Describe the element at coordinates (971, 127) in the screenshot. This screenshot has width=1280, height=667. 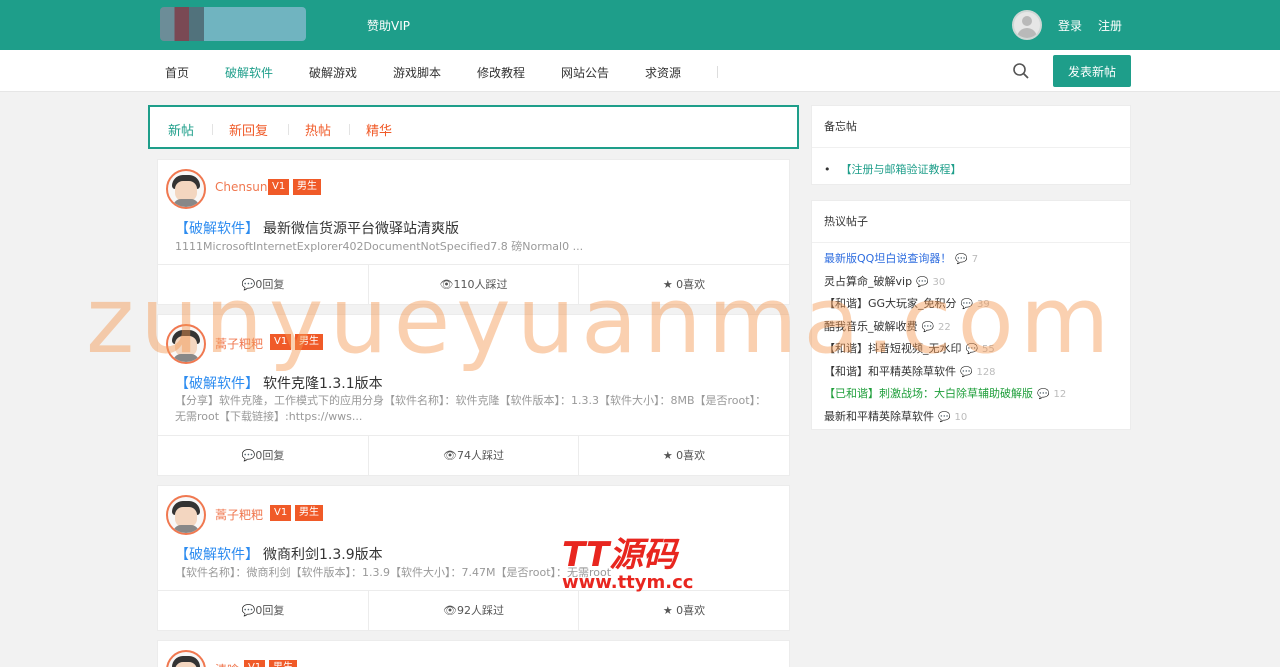
I see `memo-panel-title: 备忘帖` at that location.